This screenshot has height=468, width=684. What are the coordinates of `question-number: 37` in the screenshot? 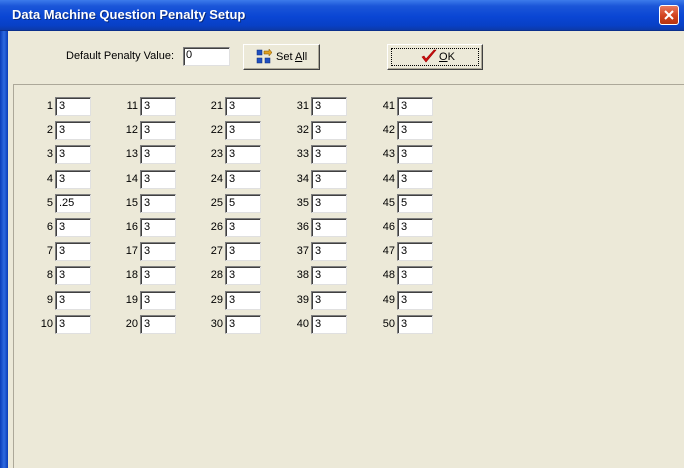 It's located at (302, 251).